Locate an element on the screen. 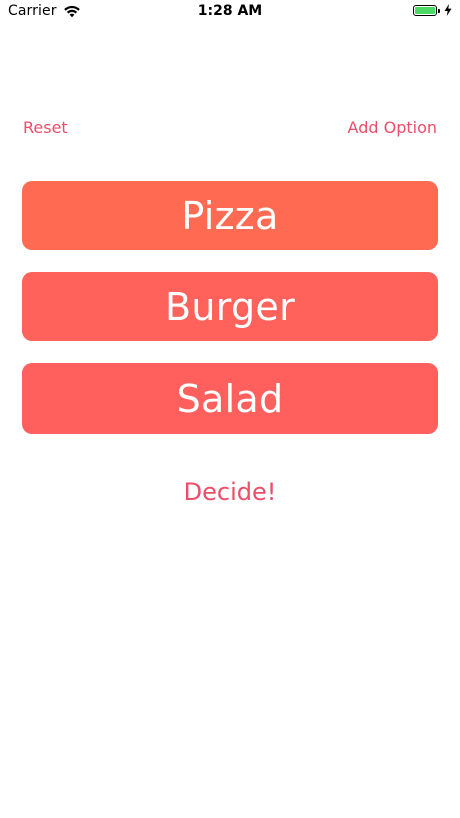 This screenshot has height=818, width=460. option-button-pizza: Pizza is located at coordinates (230, 215).